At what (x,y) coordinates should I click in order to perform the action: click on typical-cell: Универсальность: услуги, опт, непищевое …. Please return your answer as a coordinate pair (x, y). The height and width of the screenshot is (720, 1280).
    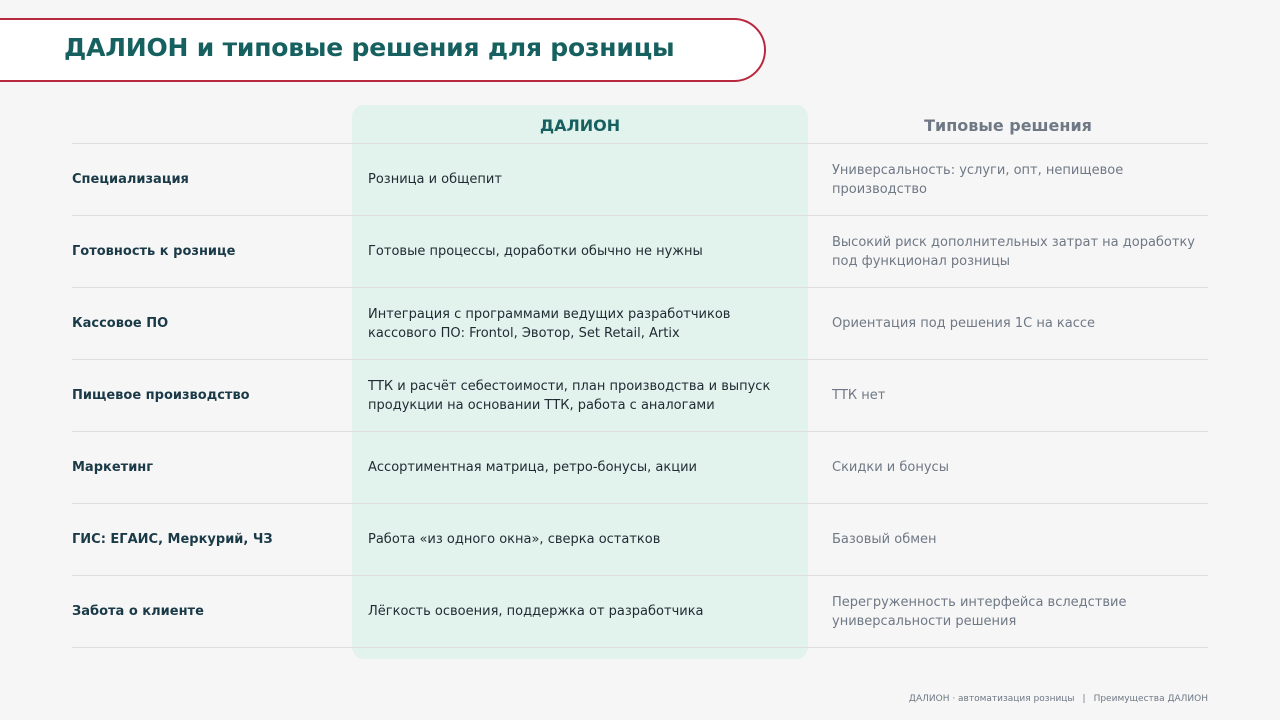
    Looking at the image, I should click on (978, 179).